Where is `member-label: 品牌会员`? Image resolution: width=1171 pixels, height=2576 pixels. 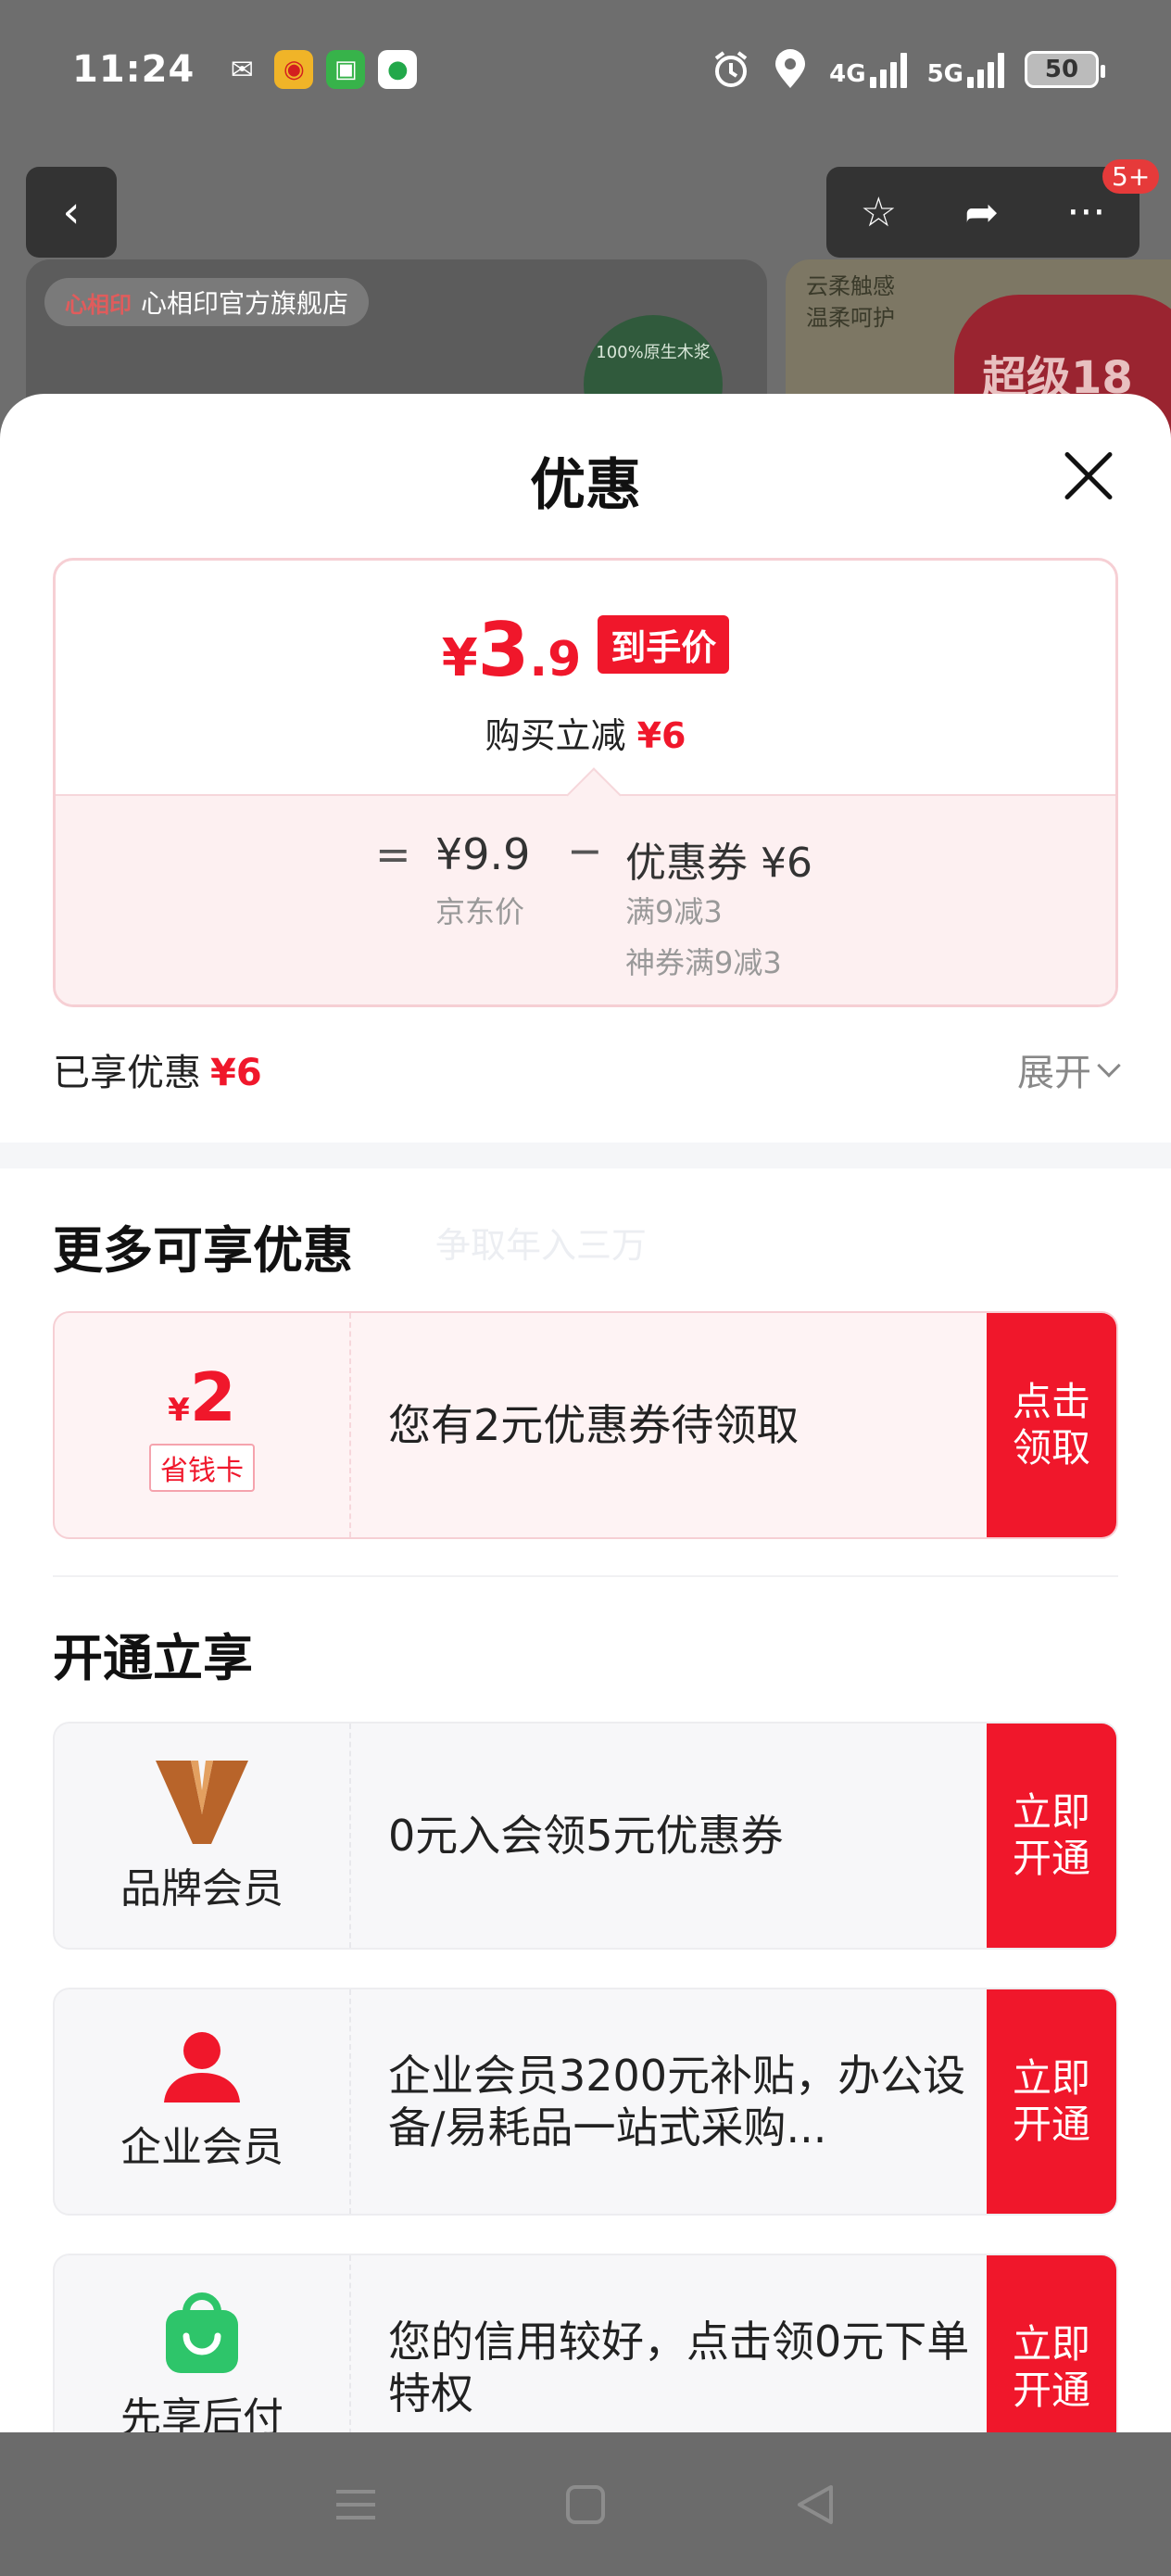
member-label: 品牌会员 is located at coordinates (202, 1889).